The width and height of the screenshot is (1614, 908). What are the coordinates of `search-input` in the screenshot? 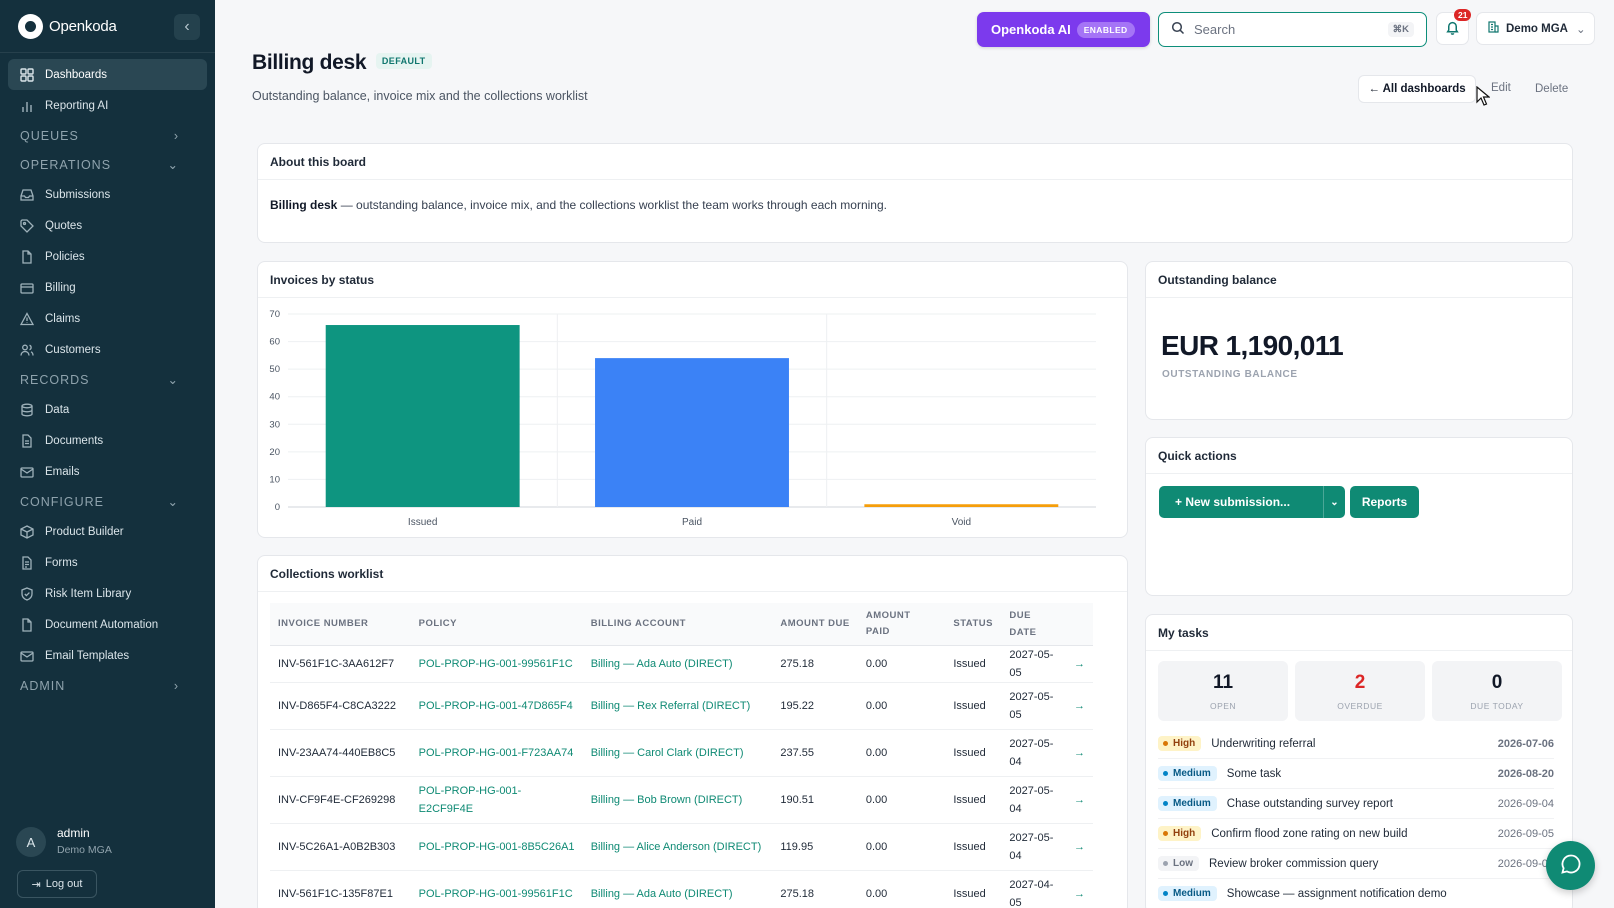 It's located at (1286, 29).